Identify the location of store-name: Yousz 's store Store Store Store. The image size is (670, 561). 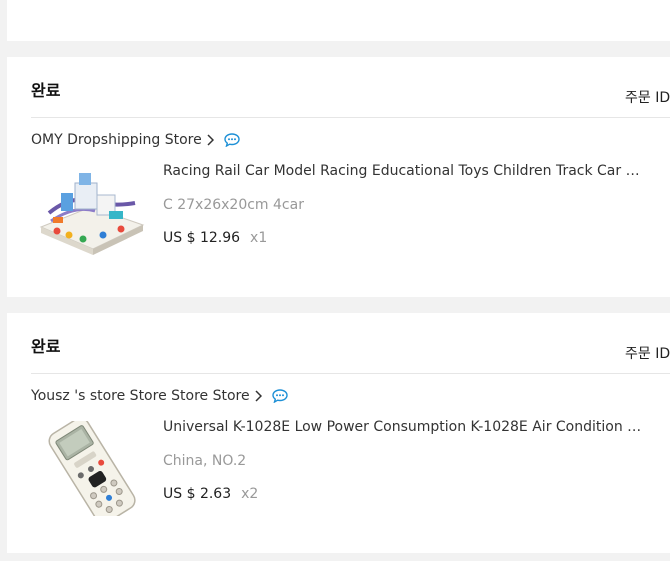
(140, 396).